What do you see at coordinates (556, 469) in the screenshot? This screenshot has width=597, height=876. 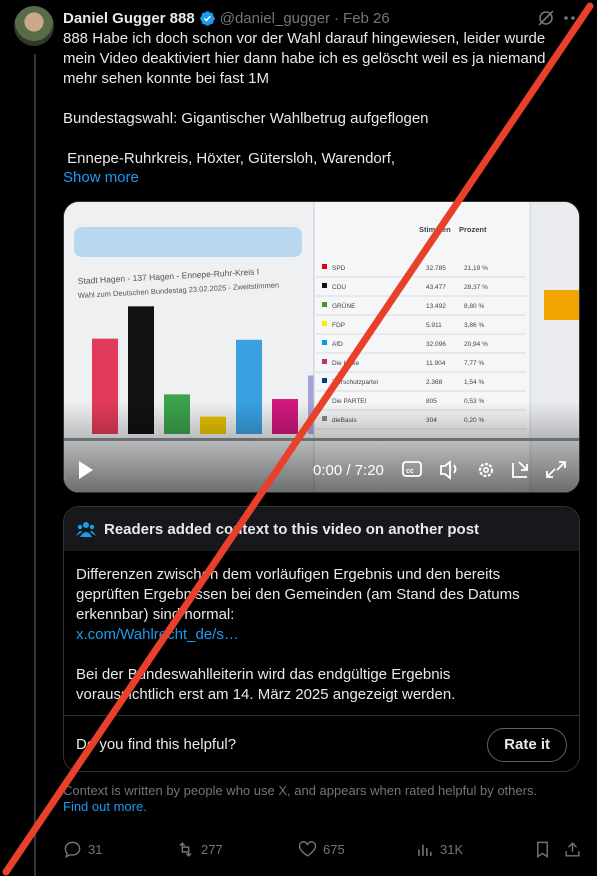 I see `fullscreen-icon` at bounding box center [556, 469].